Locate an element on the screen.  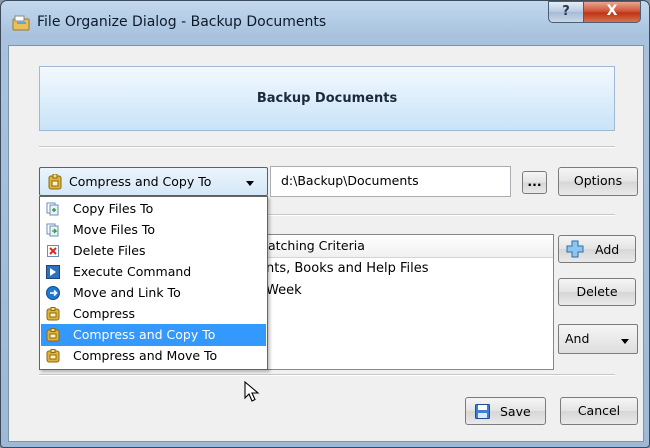
dropdown-item-label: Compress and Copy To is located at coordinates (144, 334).